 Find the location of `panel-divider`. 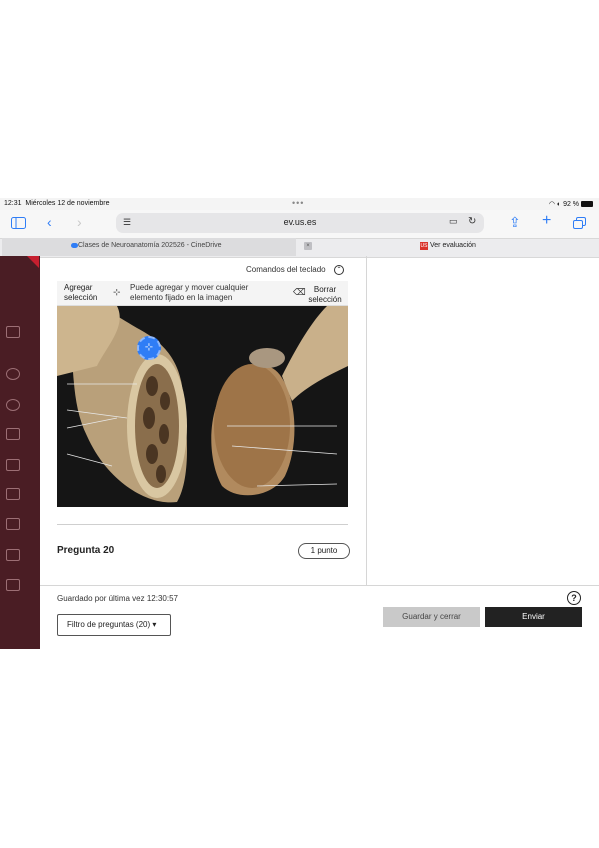

panel-divider is located at coordinates (366, 421).